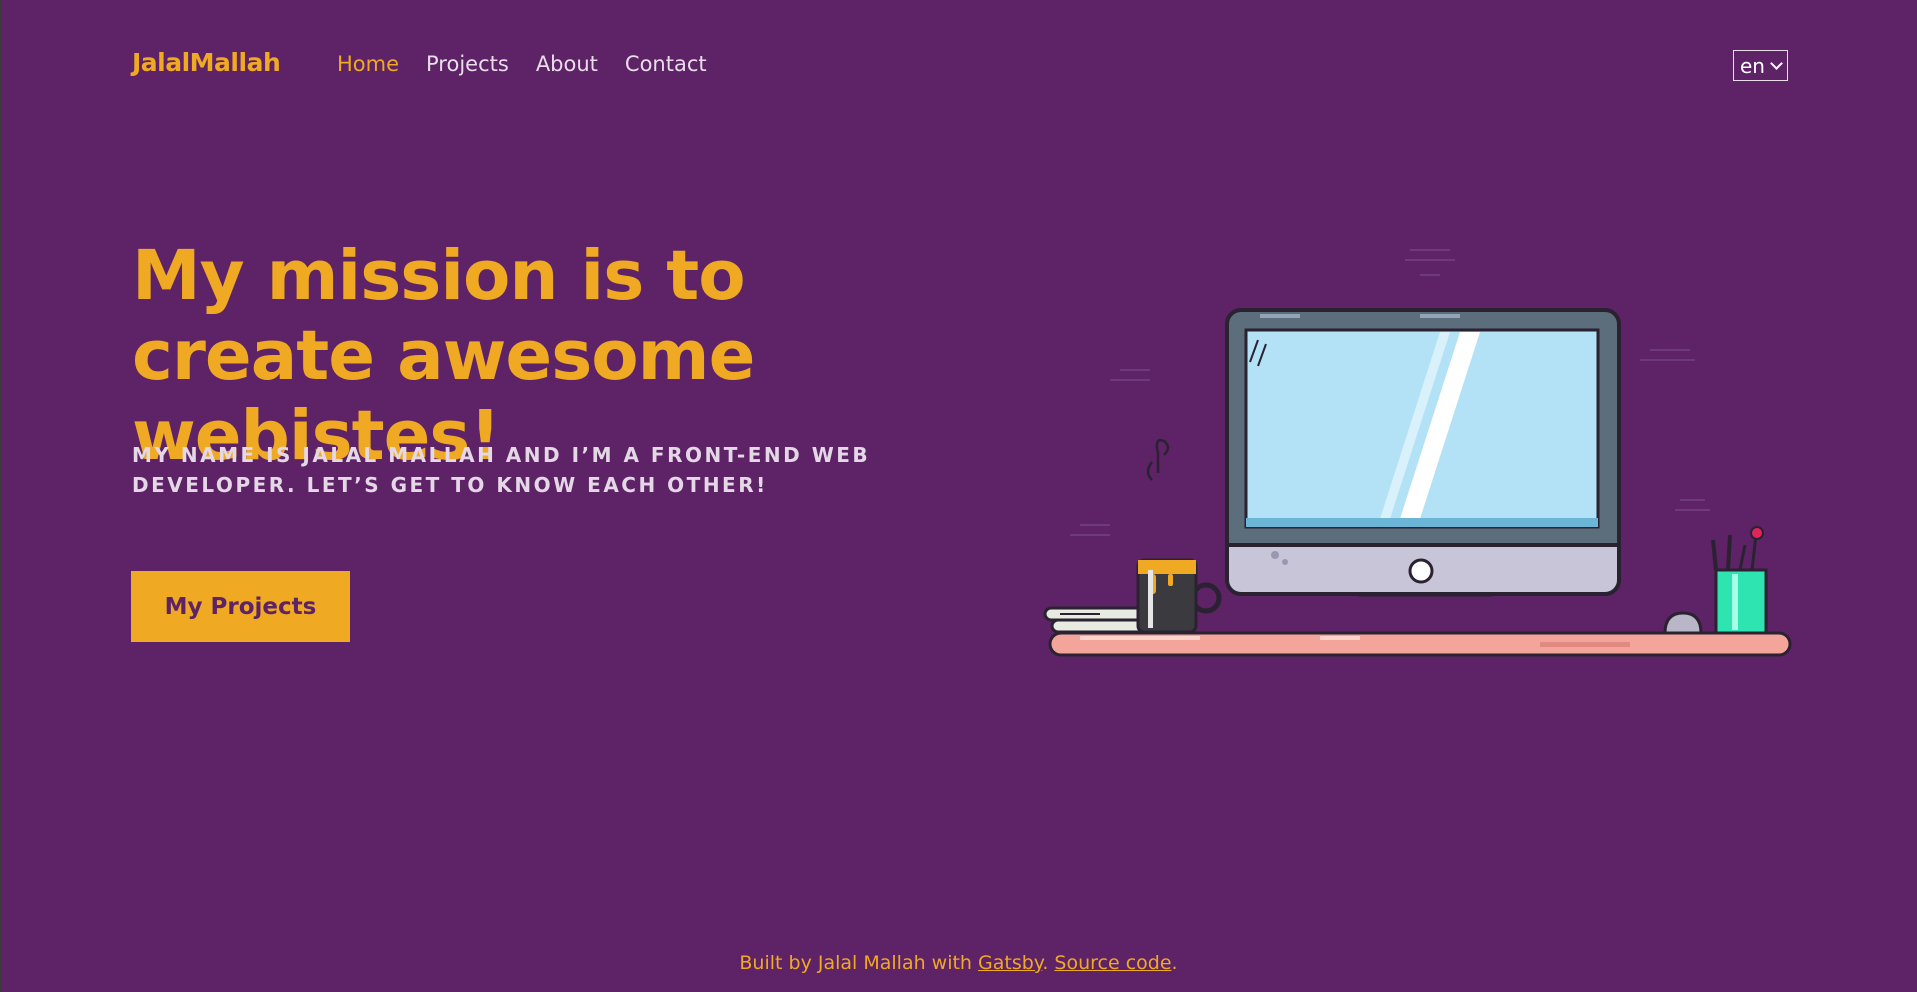  I want to click on monitor-icon, so click(1423, 452).